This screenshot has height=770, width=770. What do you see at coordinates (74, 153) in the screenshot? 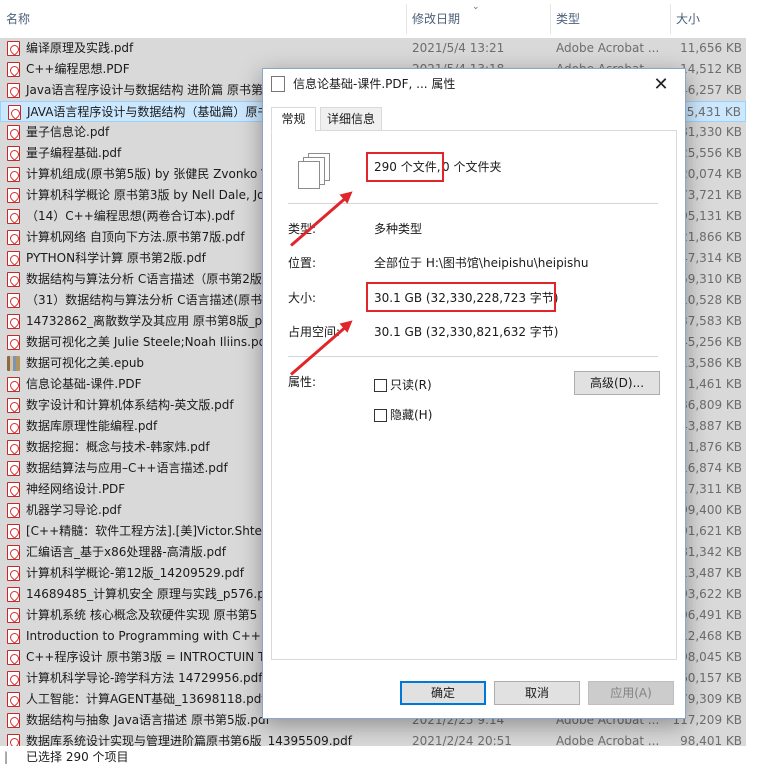
I see `file-name: 量子编程基础.pdf` at bounding box center [74, 153].